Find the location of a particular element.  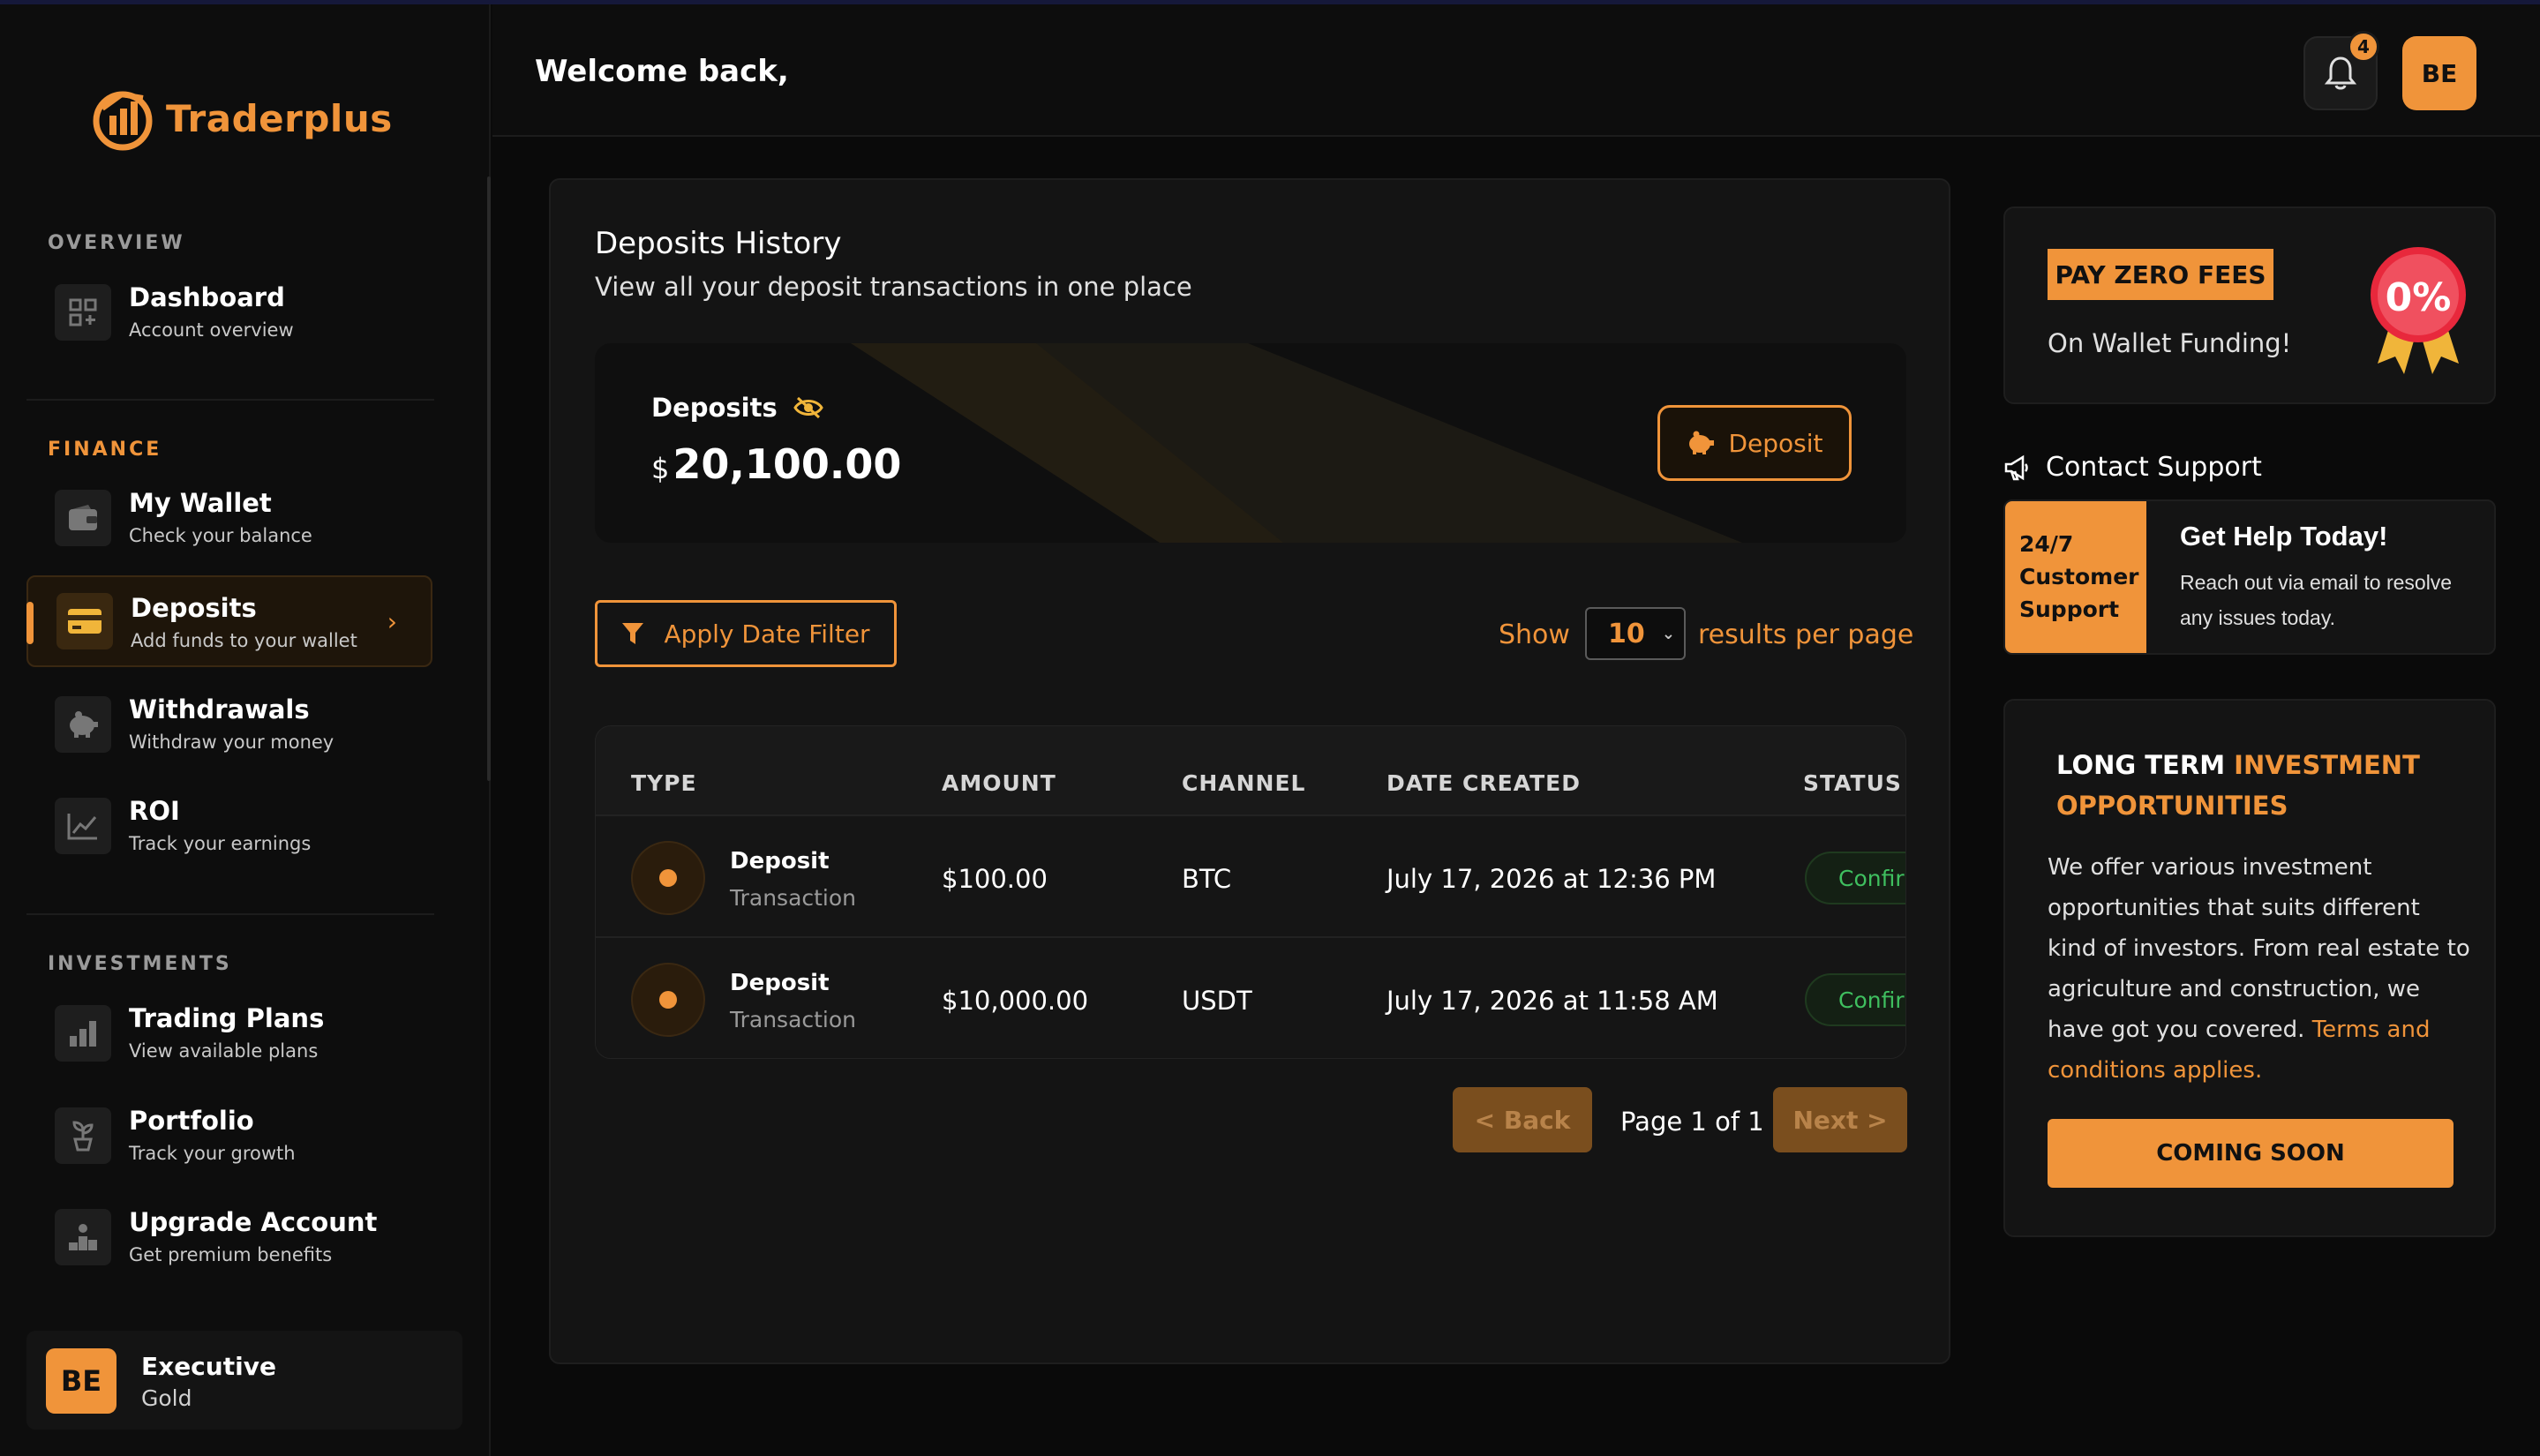

column-header-type: TYPE is located at coordinates (664, 783).